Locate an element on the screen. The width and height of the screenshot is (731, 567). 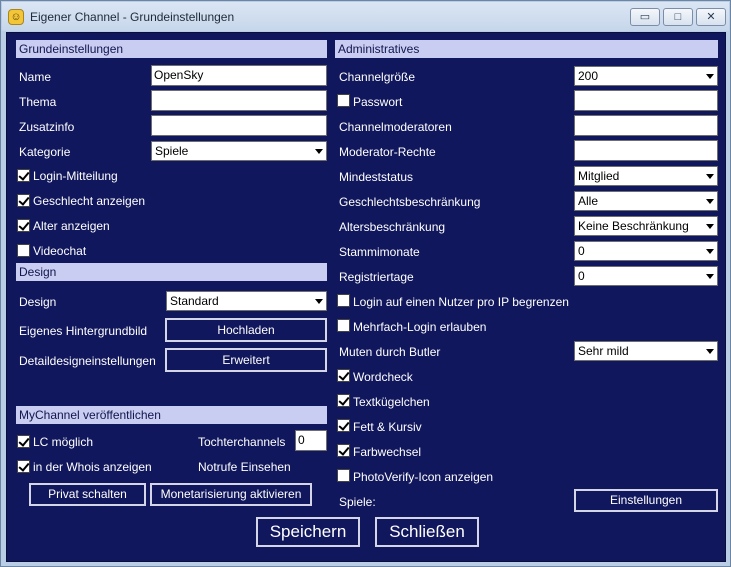
whois-label: in der Whois anzeigen is located at coordinates (92, 467).